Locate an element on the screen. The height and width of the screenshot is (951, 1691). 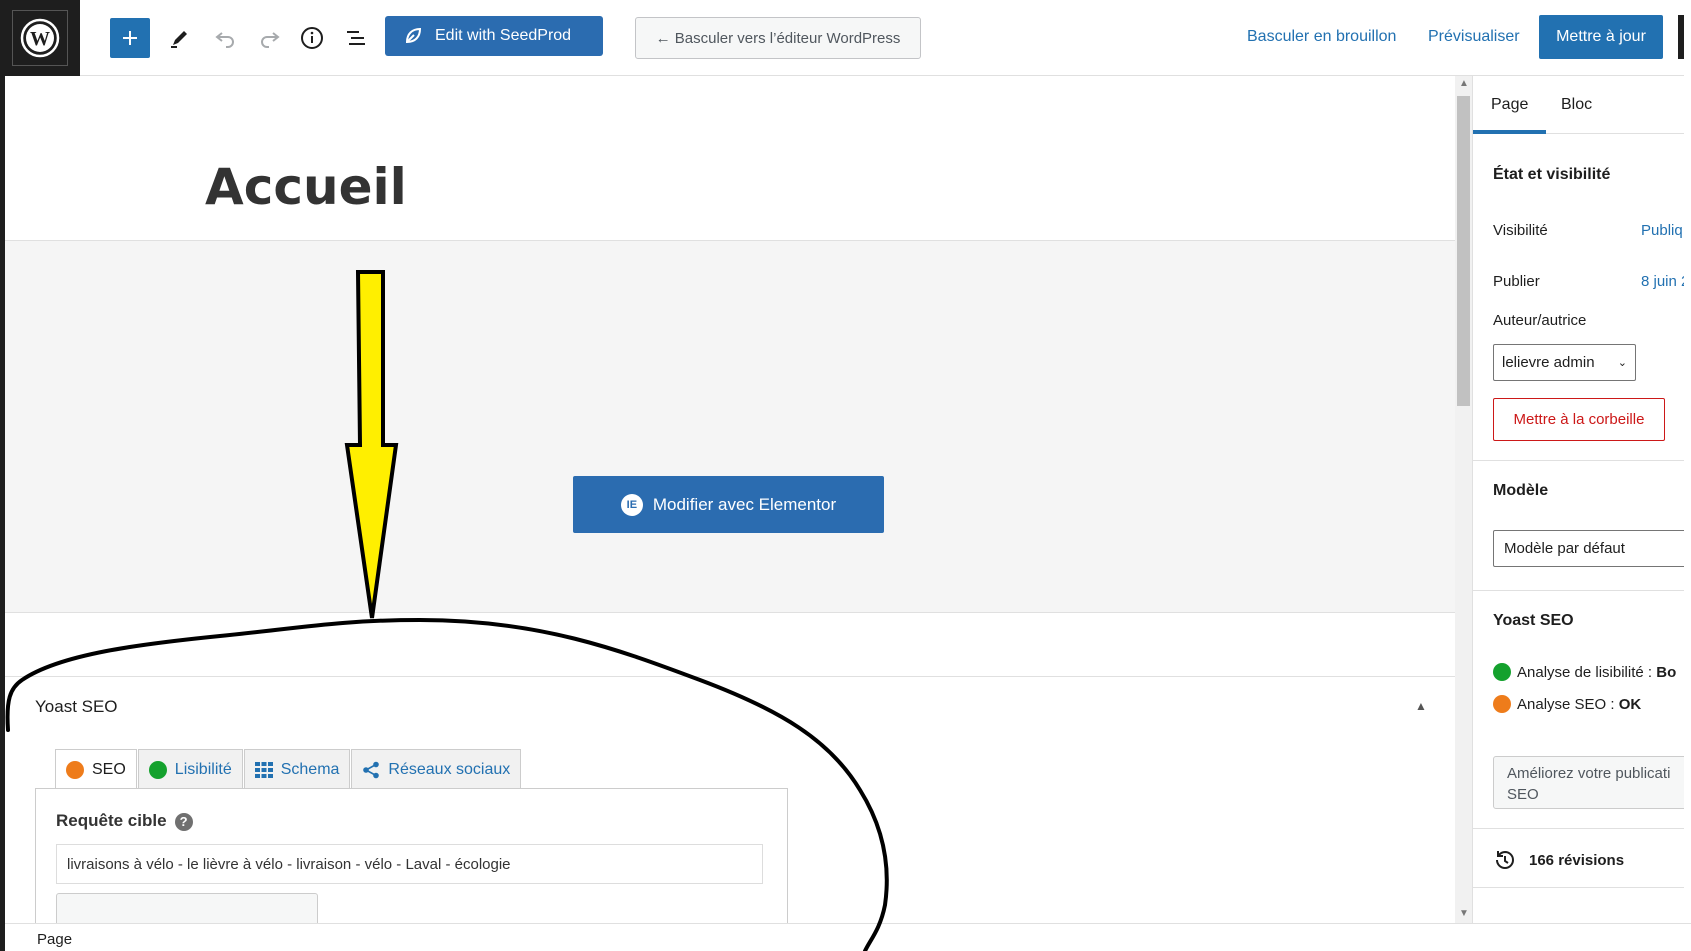
update-button: Mettre à jour is located at coordinates (1601, 37).